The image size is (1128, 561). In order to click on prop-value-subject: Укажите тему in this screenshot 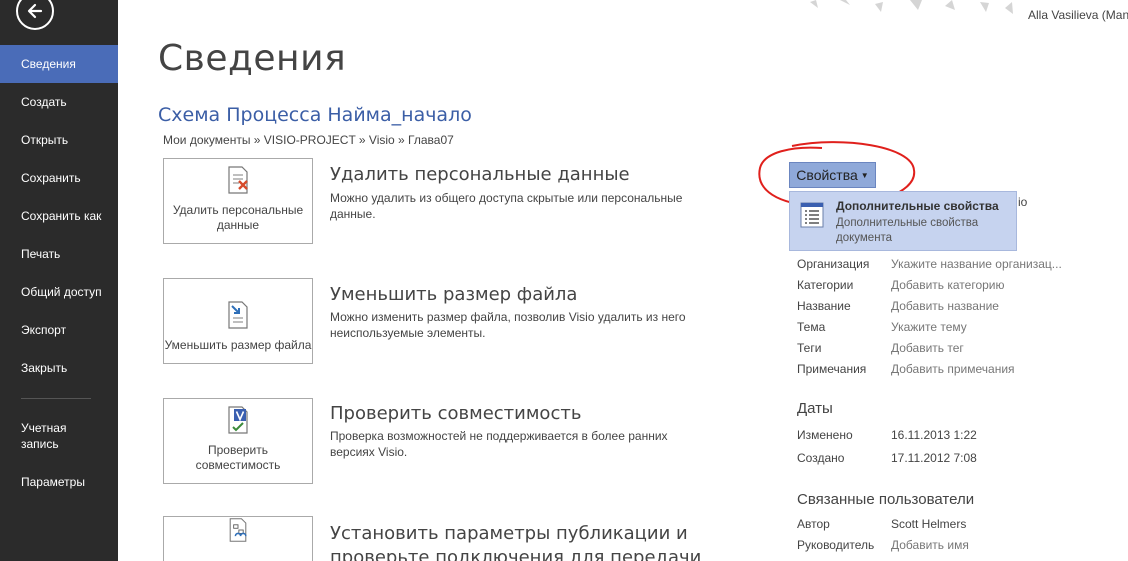, I will do `click(929, 327)`.